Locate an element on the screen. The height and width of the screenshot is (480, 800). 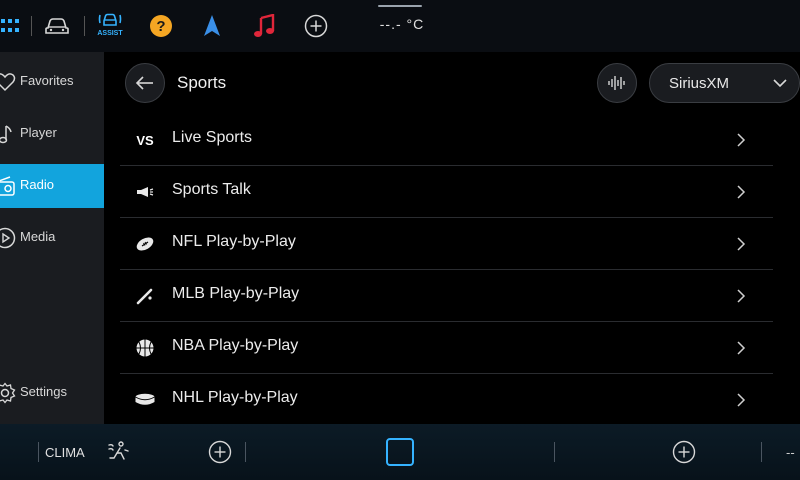
app-grid-icon is located at coordinates (11, 26).